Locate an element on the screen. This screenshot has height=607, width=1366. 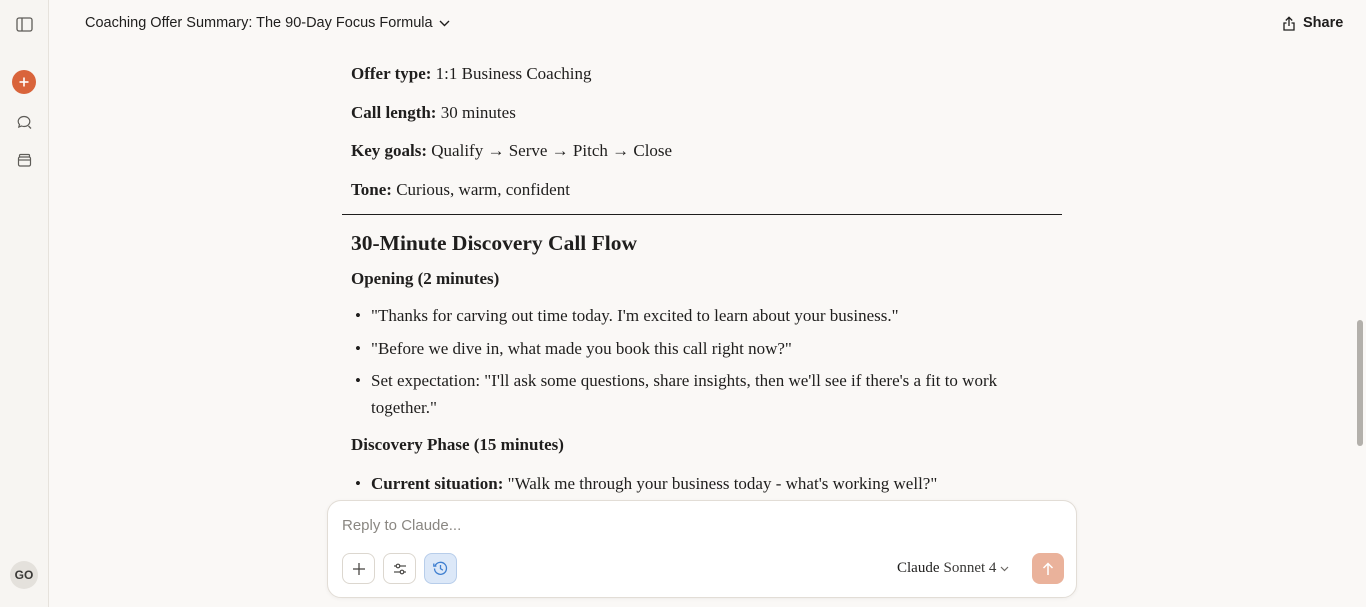
model-version: Sonnet 4 is located at coordinates (970, 568).